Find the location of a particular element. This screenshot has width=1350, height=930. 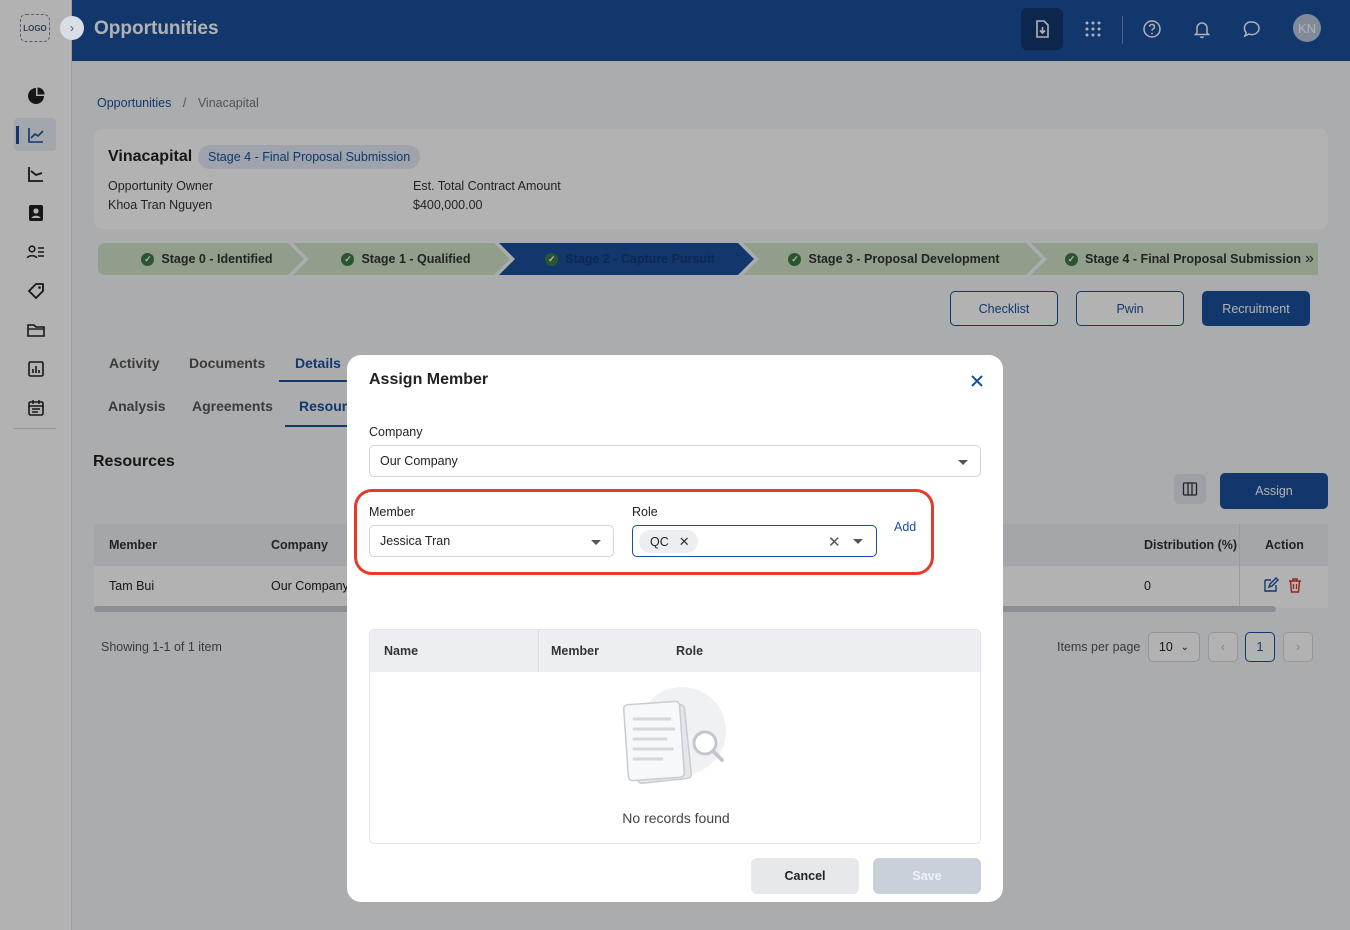

assigned-members-table: Name Member Role No records found is located at coordinates (675, 736).